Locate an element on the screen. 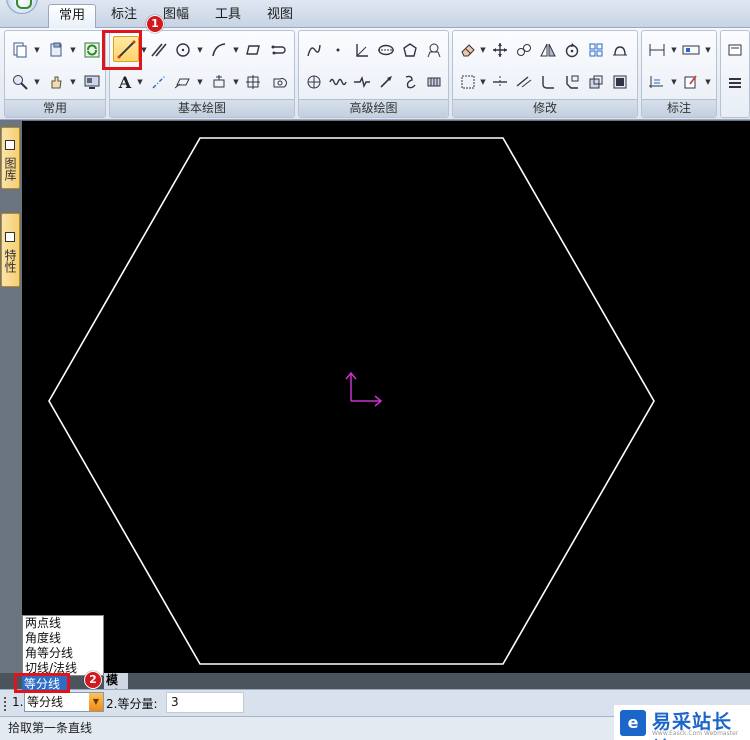 The height and width of the screenshot is (740, 750). scale-icon is located at coordinates (620, 50).